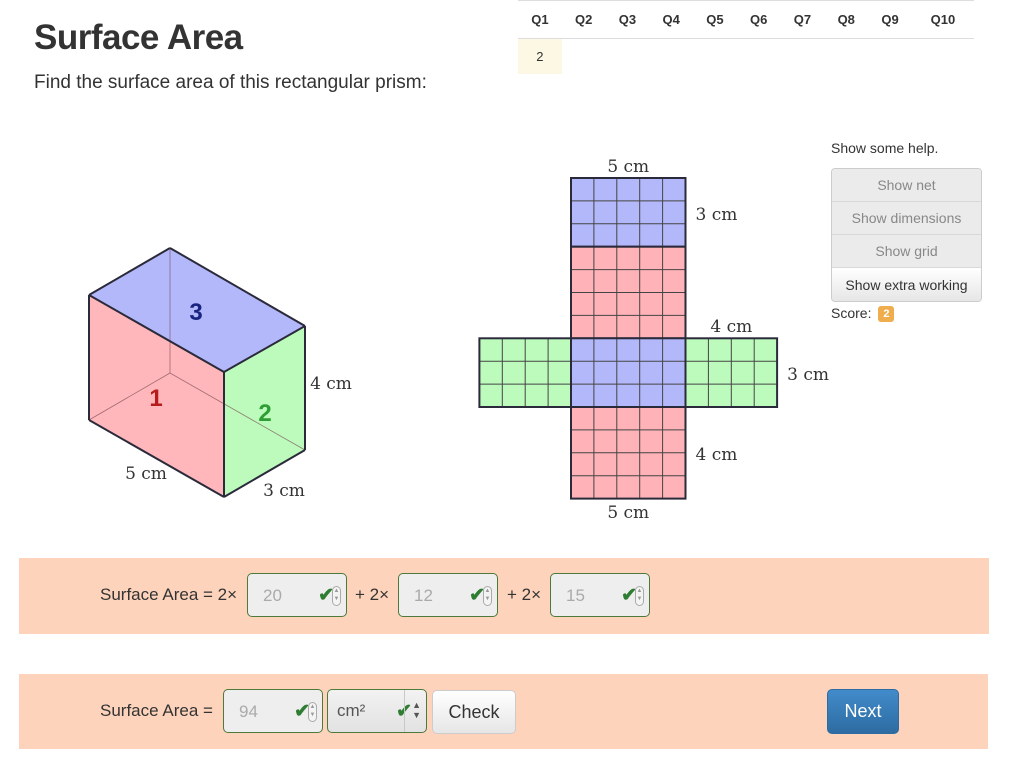  I want to click on show-net-button: Show net, so click(906, 185).